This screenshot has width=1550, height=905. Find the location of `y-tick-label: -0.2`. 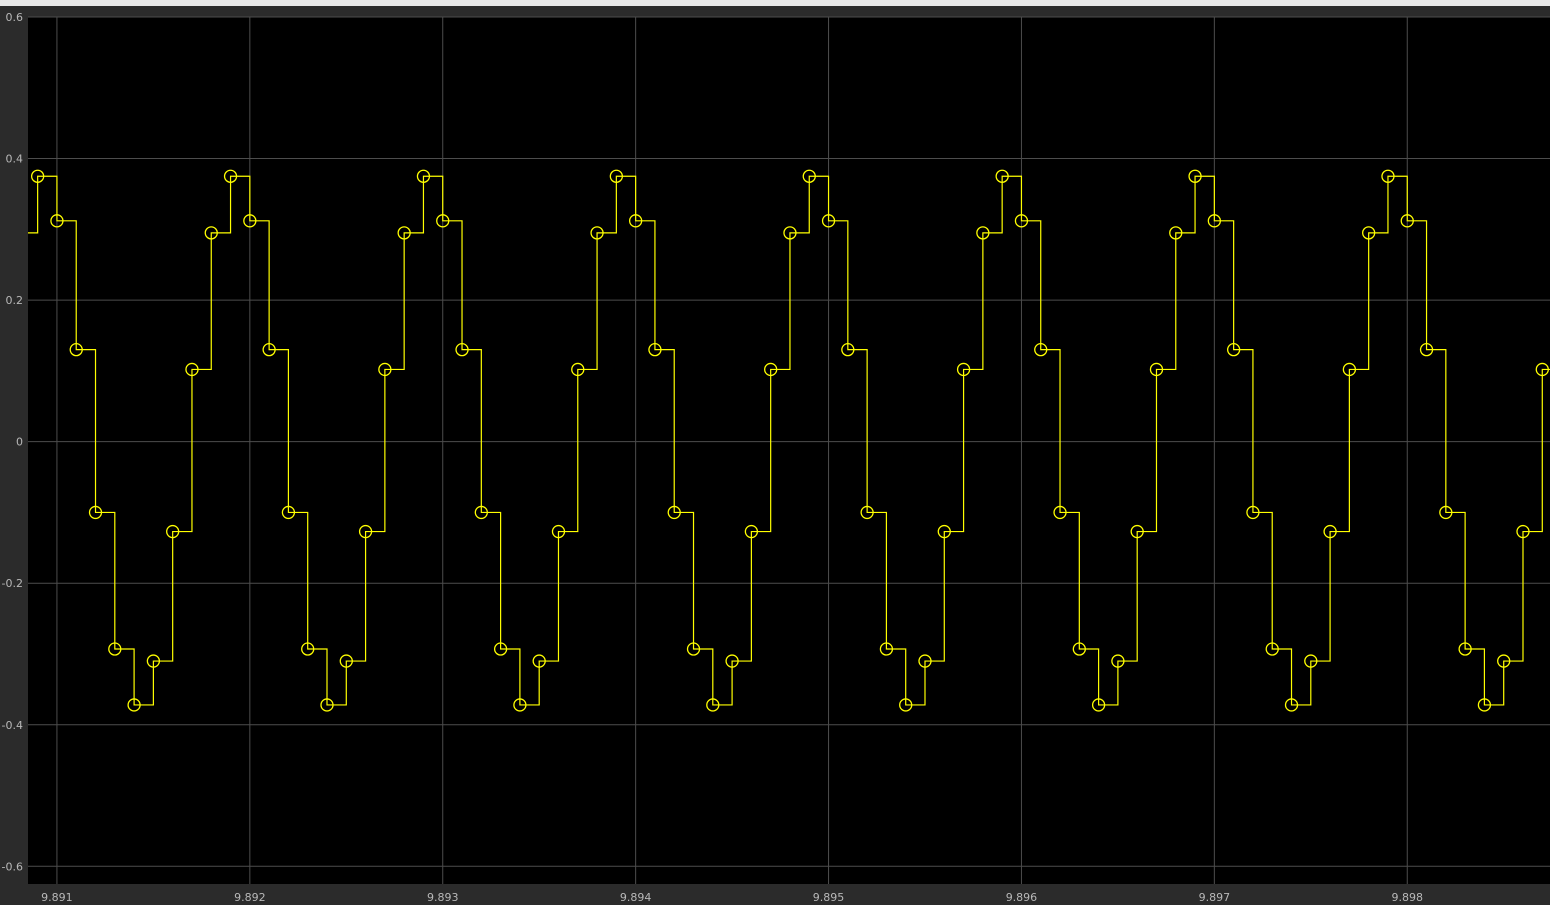

y-tick-label: -0.2 is located at coordinates (12, 583).